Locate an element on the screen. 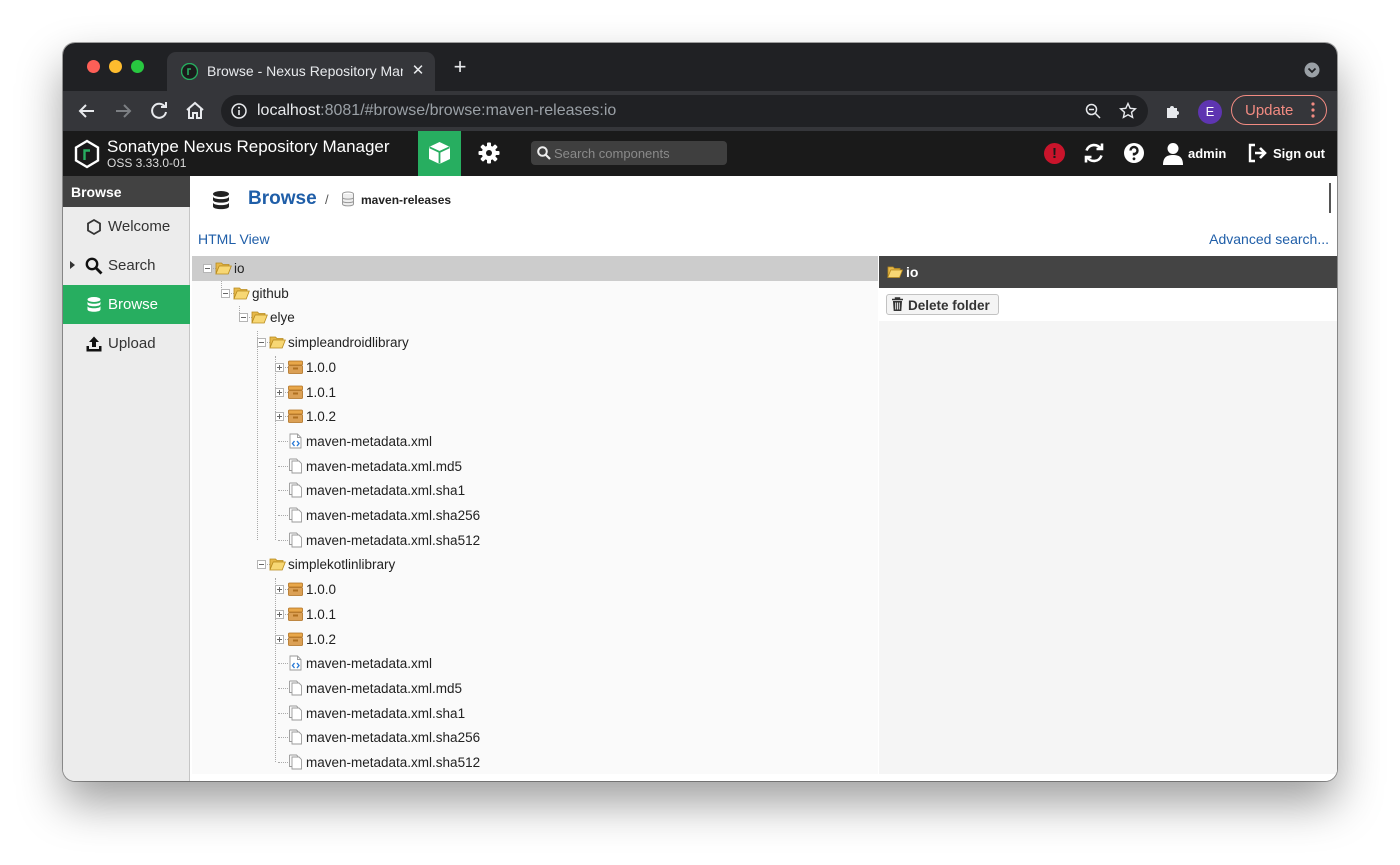 The width and height of the screenshot is (1400, 865). new-tab-icon: + is located at coordinates (460, 67).